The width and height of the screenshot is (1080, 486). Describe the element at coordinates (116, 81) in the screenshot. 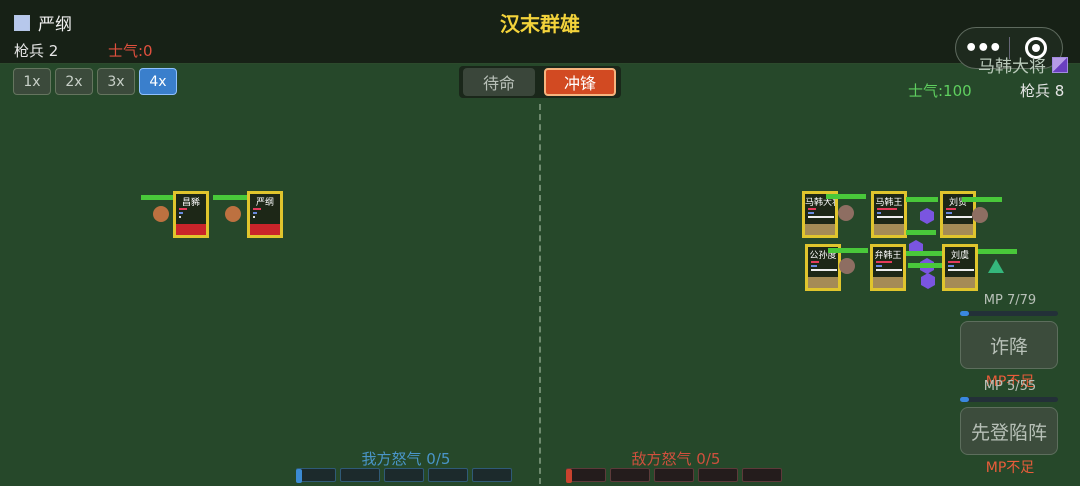

I see `speed-3x-button: 3x` at that location.